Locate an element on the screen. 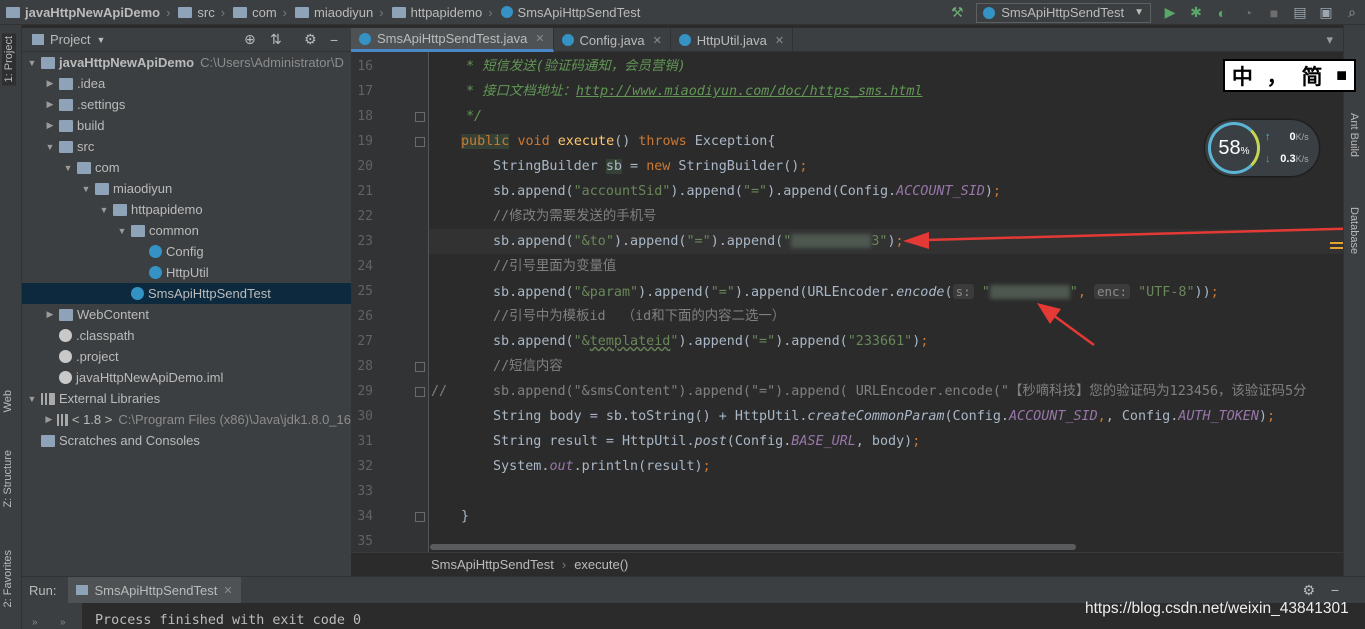 This screenshot has width=1365, height=629. tree-node: Config is located at coordinates (186, 251).